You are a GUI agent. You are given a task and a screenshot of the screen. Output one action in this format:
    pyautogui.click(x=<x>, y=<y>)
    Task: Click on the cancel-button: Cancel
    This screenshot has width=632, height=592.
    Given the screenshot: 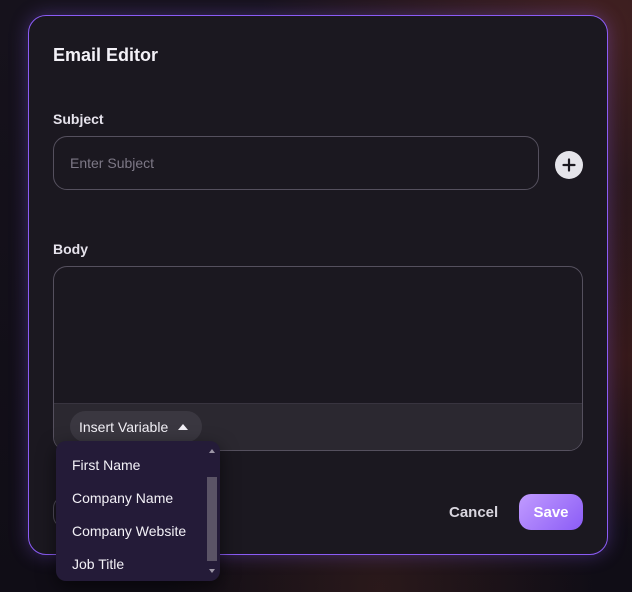 What is the action you would take?
    pyautogui.click(x=473, y=512)
    